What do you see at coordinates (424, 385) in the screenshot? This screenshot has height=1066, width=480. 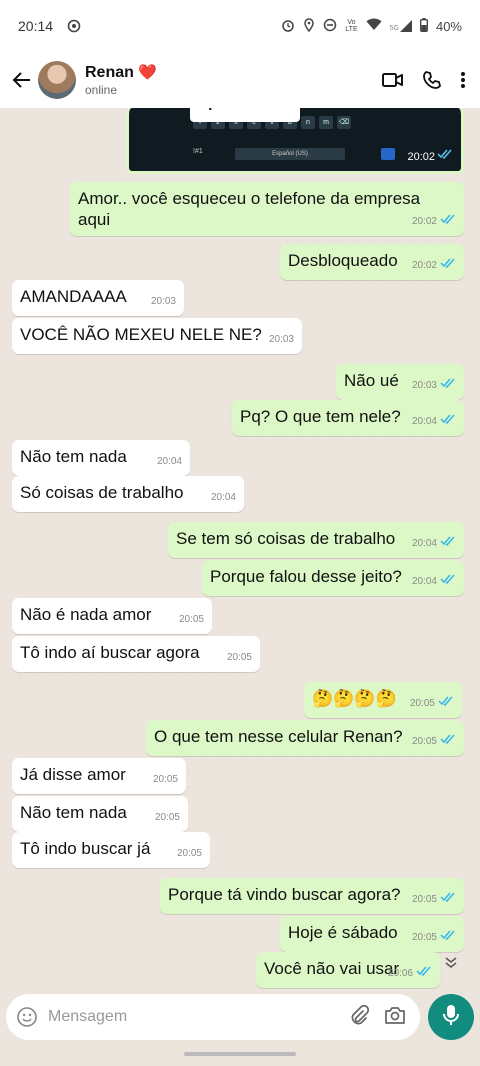 I see `message-time: 20:03` at bounding box center [424, 385].